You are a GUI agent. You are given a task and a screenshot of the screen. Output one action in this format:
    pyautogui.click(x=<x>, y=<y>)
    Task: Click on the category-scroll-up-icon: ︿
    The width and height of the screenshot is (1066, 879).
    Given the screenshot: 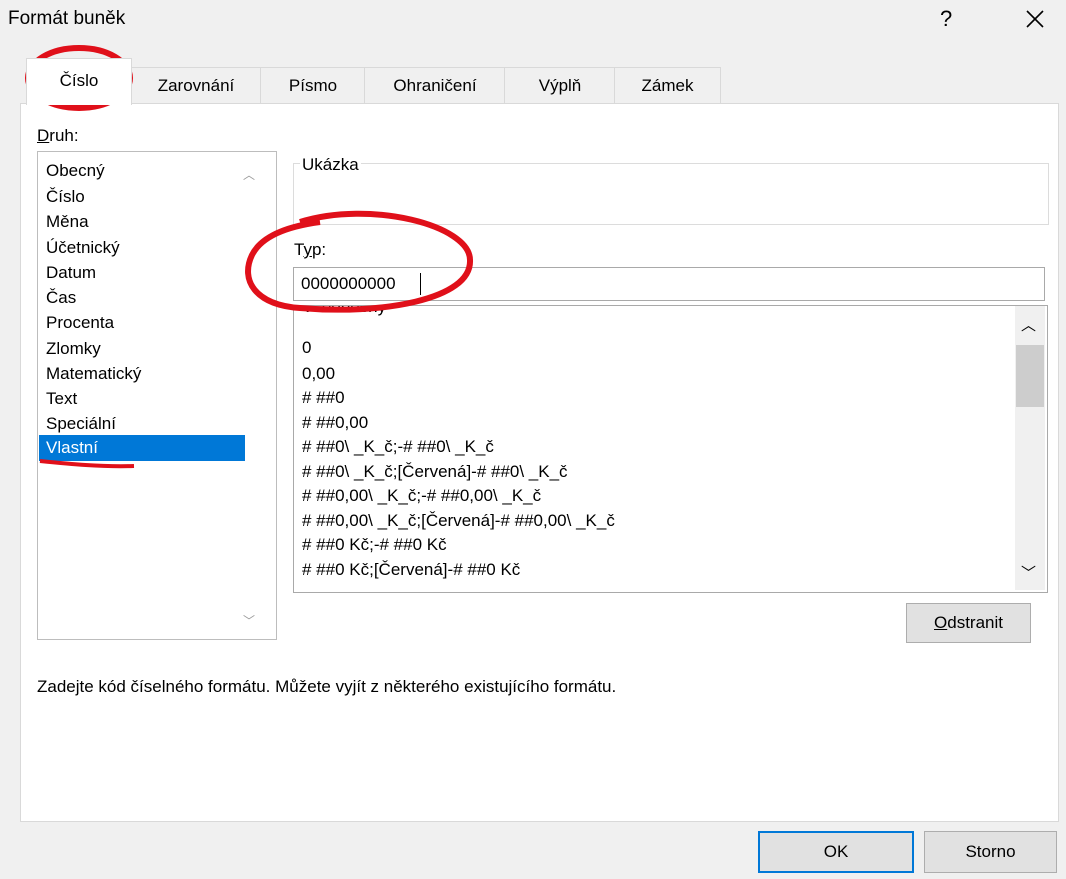 What is the action you would take?
    pyautogui.click(x=249, y=174)
    